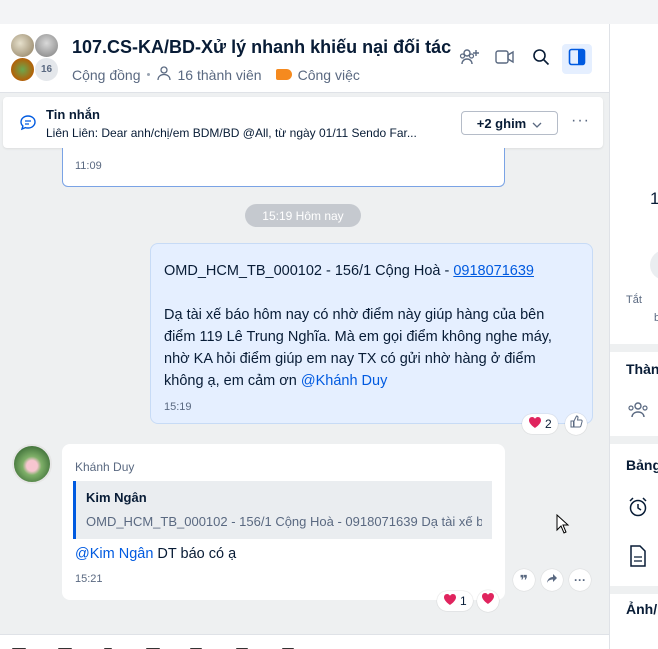 The image size is (658, 649). What do you see at coordinates (195, 554) in the screenshot?
I see `message-body-text: DT báo có ạ` at bounding box center [195, 554].